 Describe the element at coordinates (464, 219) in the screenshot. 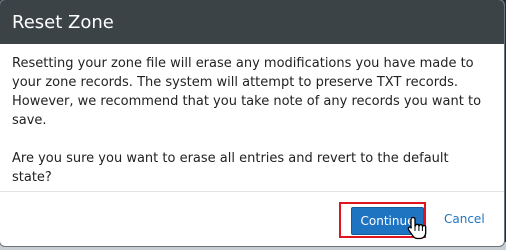

I see `cancel-link: Cancel` at that location.